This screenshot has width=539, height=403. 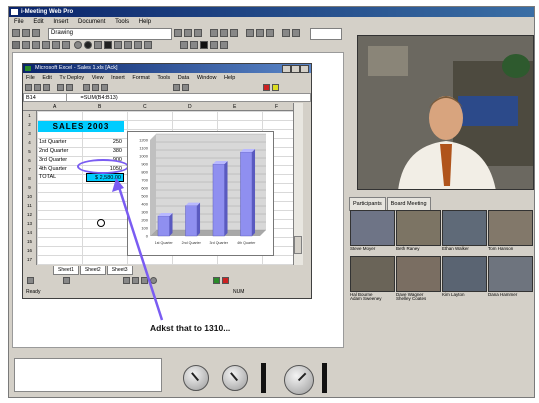 I want to click on attendee-tile: Steve Moyer, so click(x=372, y=231).